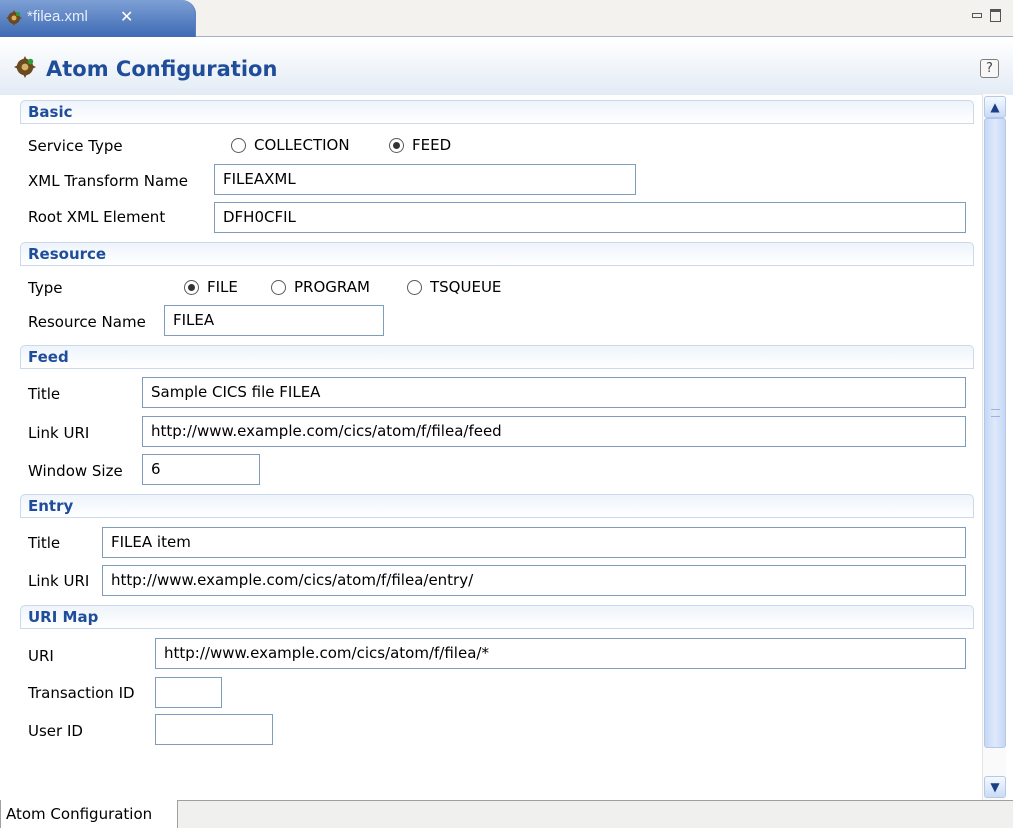  I want to click on close-icon: ✕, so click(126, 16).